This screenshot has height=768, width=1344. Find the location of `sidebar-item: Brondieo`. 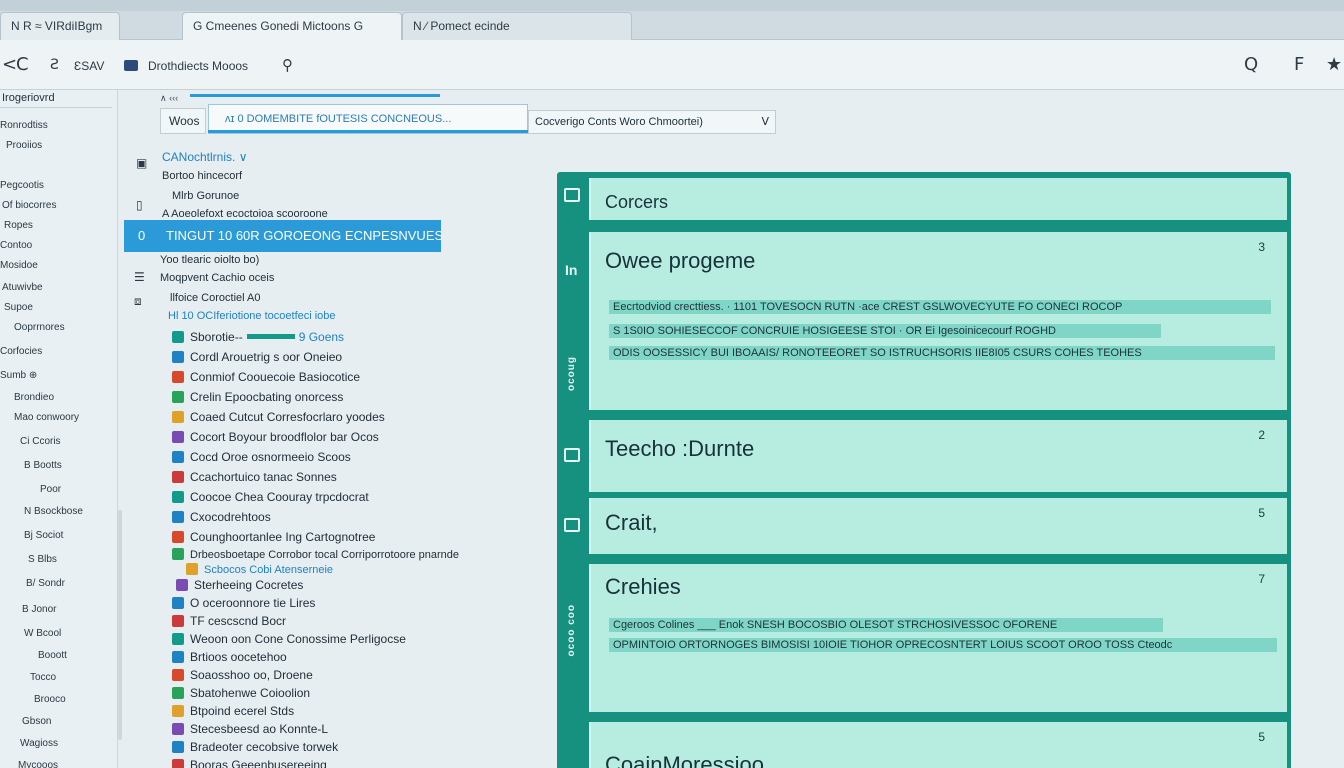

sidebar-item: Brondieo is located at coordinates (34, 397).